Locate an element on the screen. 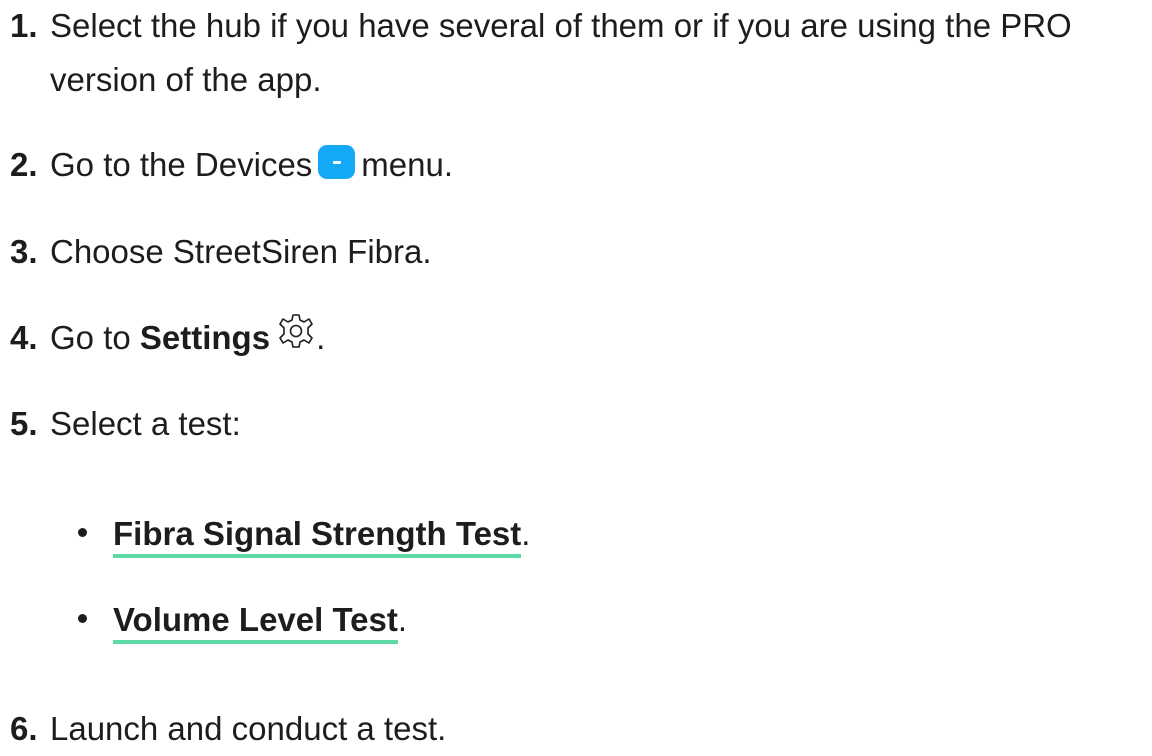  step-number: 6. is located at coordinates (24, 728).